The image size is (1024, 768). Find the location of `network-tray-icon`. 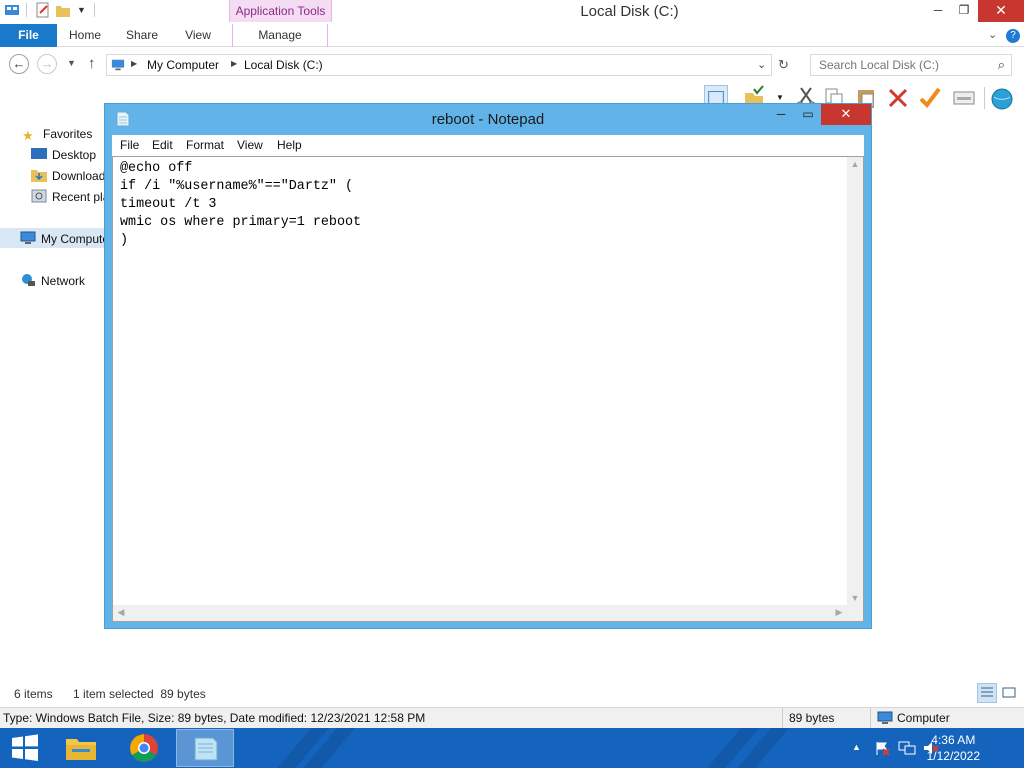

network-tray-icon is located at coordinates (907, 748).